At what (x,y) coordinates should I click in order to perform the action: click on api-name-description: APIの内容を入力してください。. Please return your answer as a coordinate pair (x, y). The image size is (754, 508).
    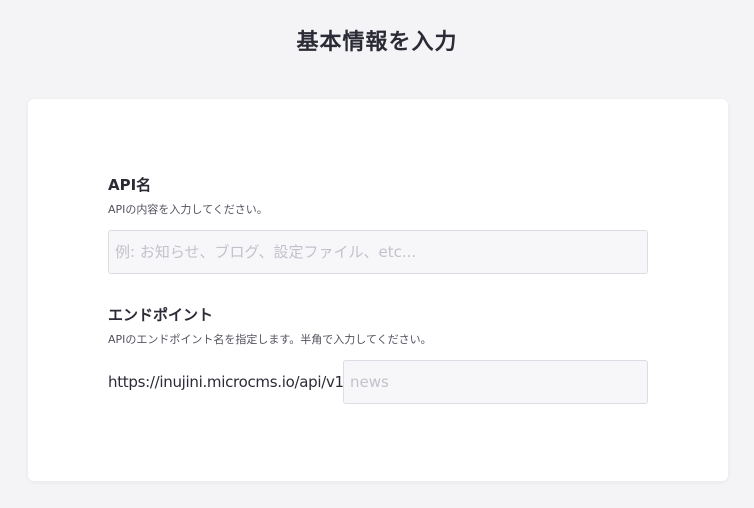
    Looking at the image, I should click on (188, 209).